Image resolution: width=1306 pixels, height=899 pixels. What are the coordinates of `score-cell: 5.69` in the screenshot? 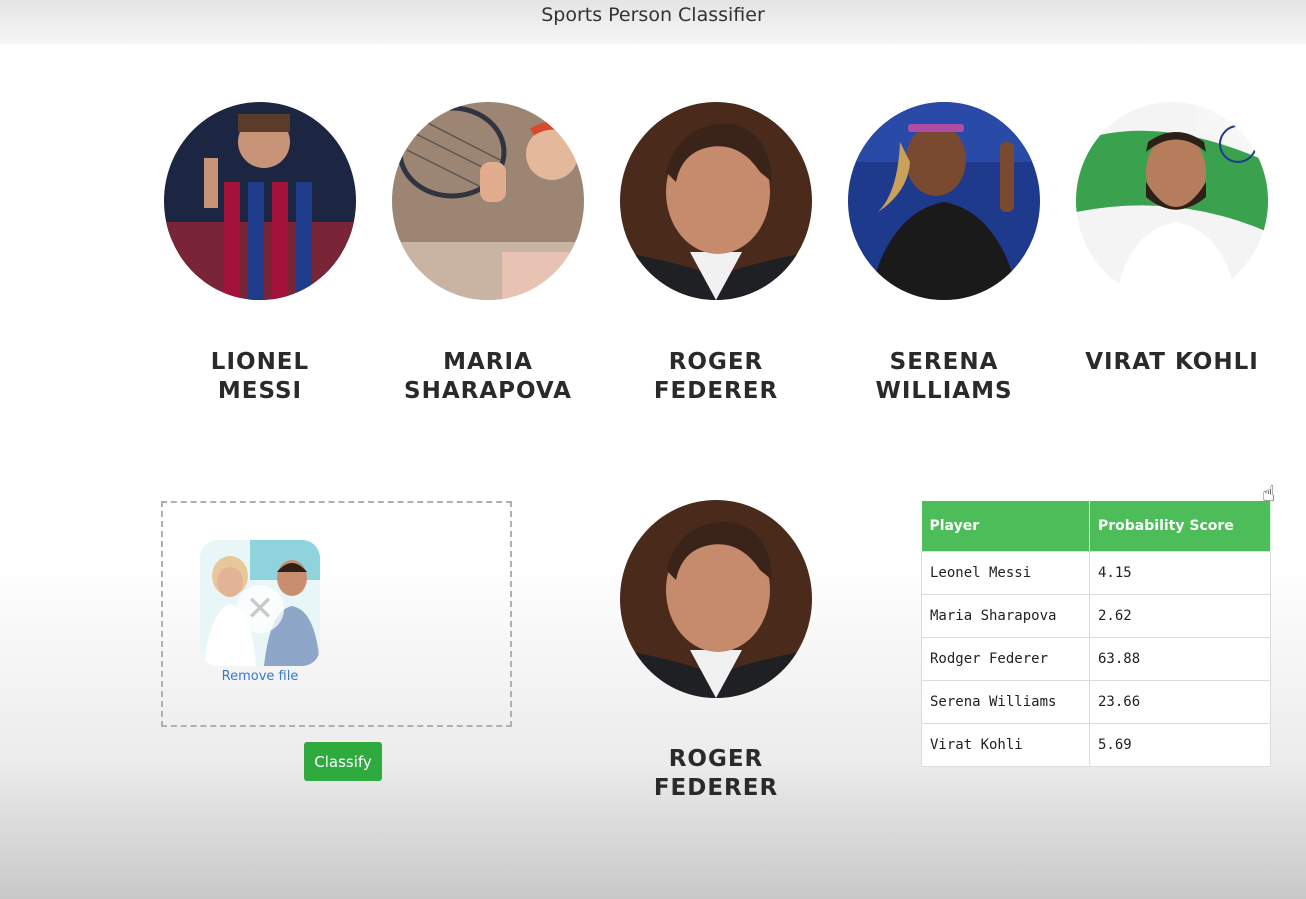 It's located at (1180, 745).